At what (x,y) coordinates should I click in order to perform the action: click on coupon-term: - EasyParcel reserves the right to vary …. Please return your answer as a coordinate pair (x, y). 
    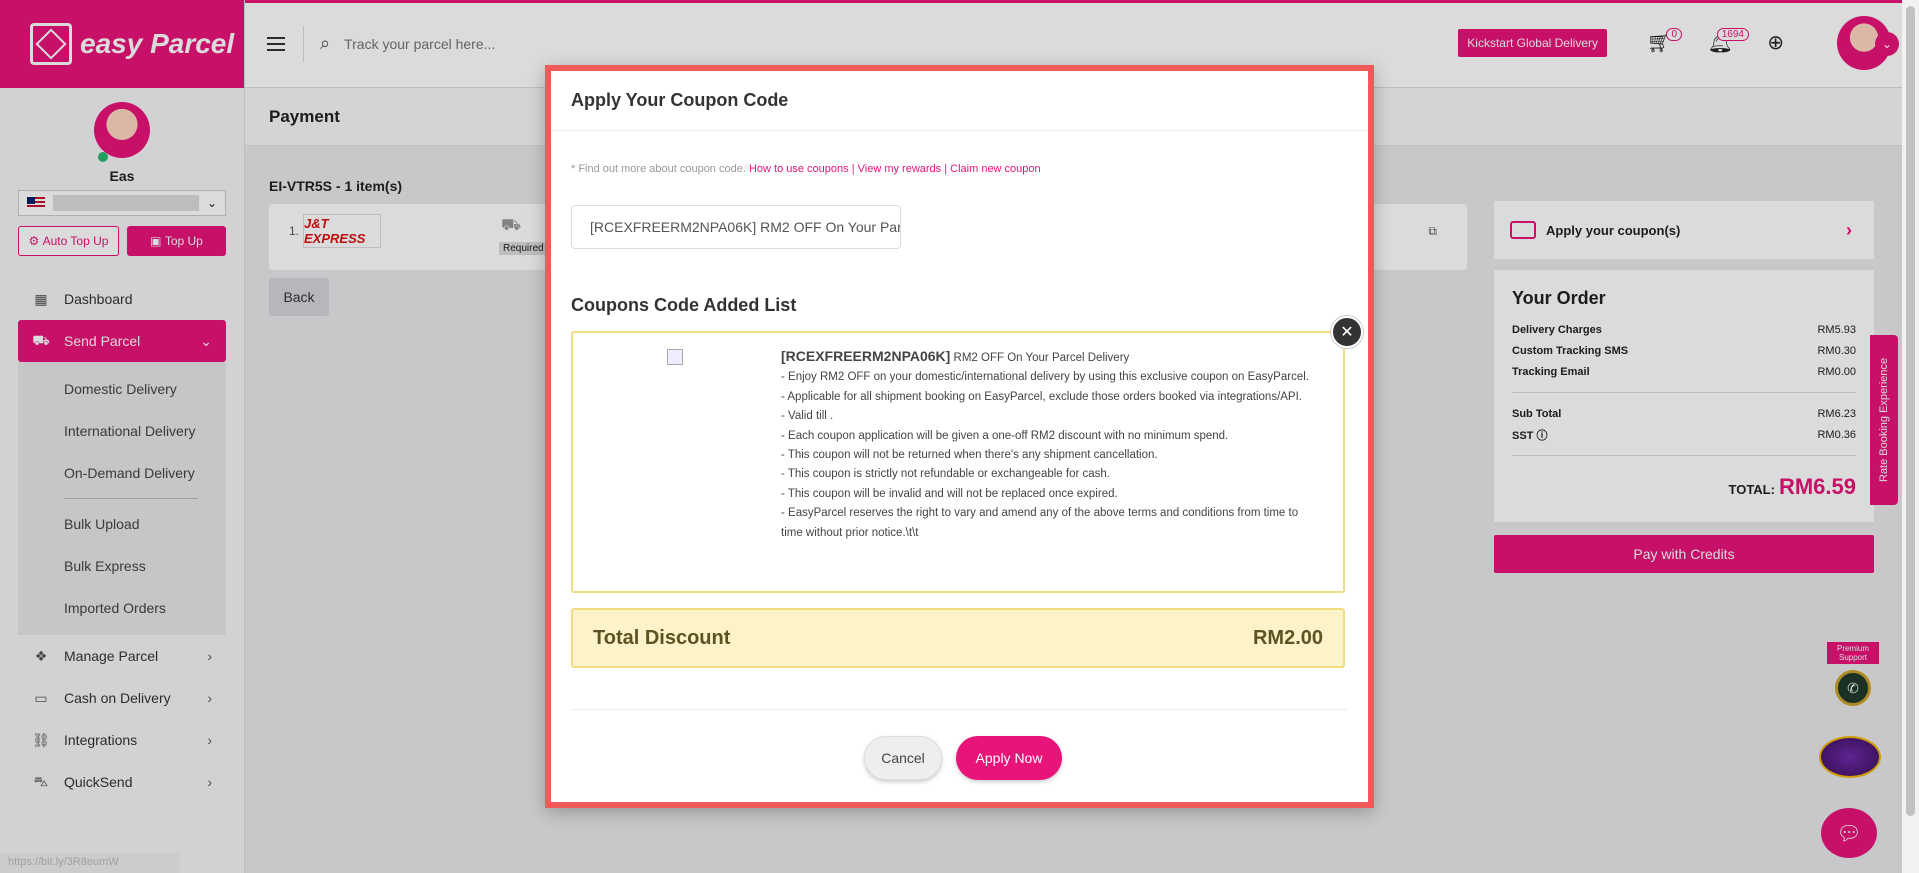
    Looking at the image, I should click on (1040, 523).